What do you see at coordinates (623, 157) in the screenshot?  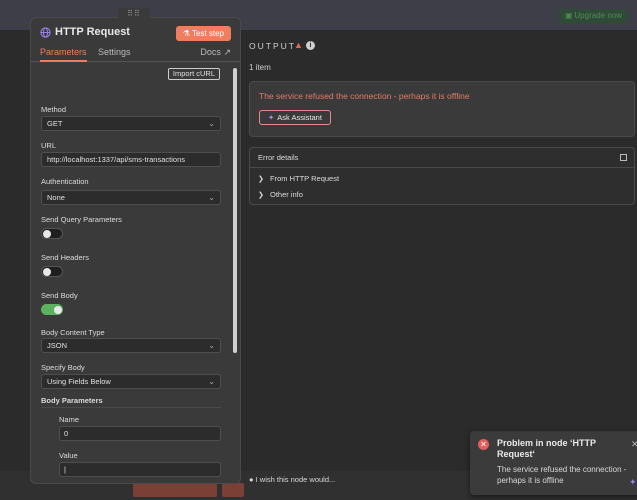 I see `copy-icon` at bounding box center [623, 157].